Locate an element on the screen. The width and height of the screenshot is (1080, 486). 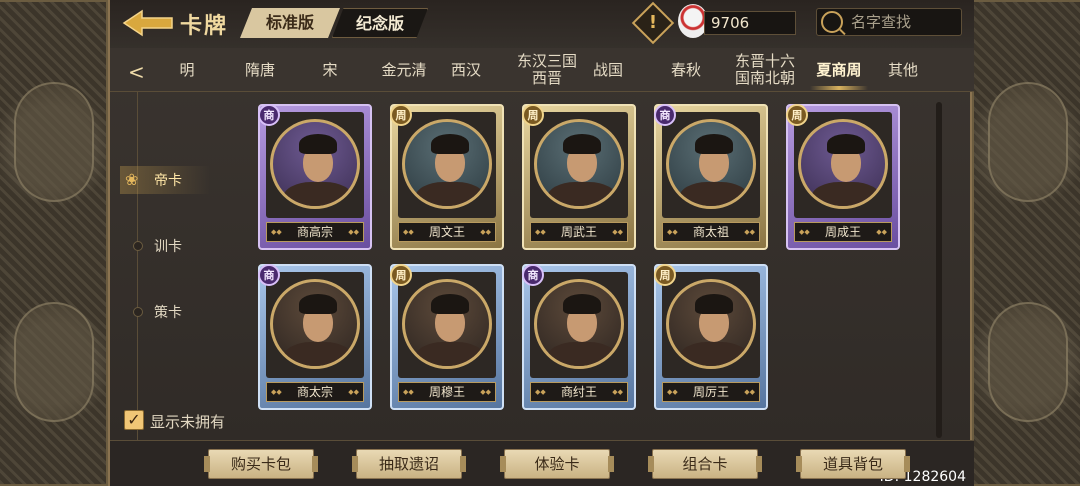
lotus-icon: ❀ is located at coordinates (132, 179).